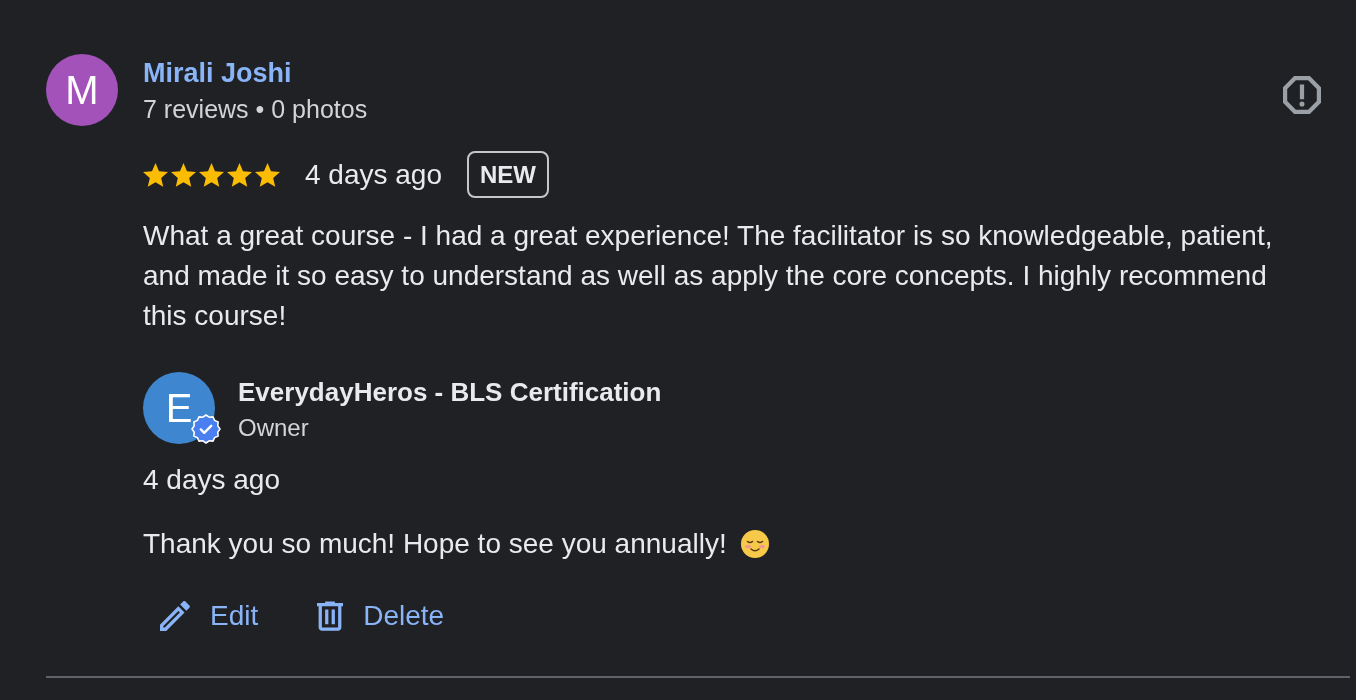 This screenshot has height=700, width=1356. I want to click on reviewer-stats: 7 reviews • 0 photos, so click(255, 109).